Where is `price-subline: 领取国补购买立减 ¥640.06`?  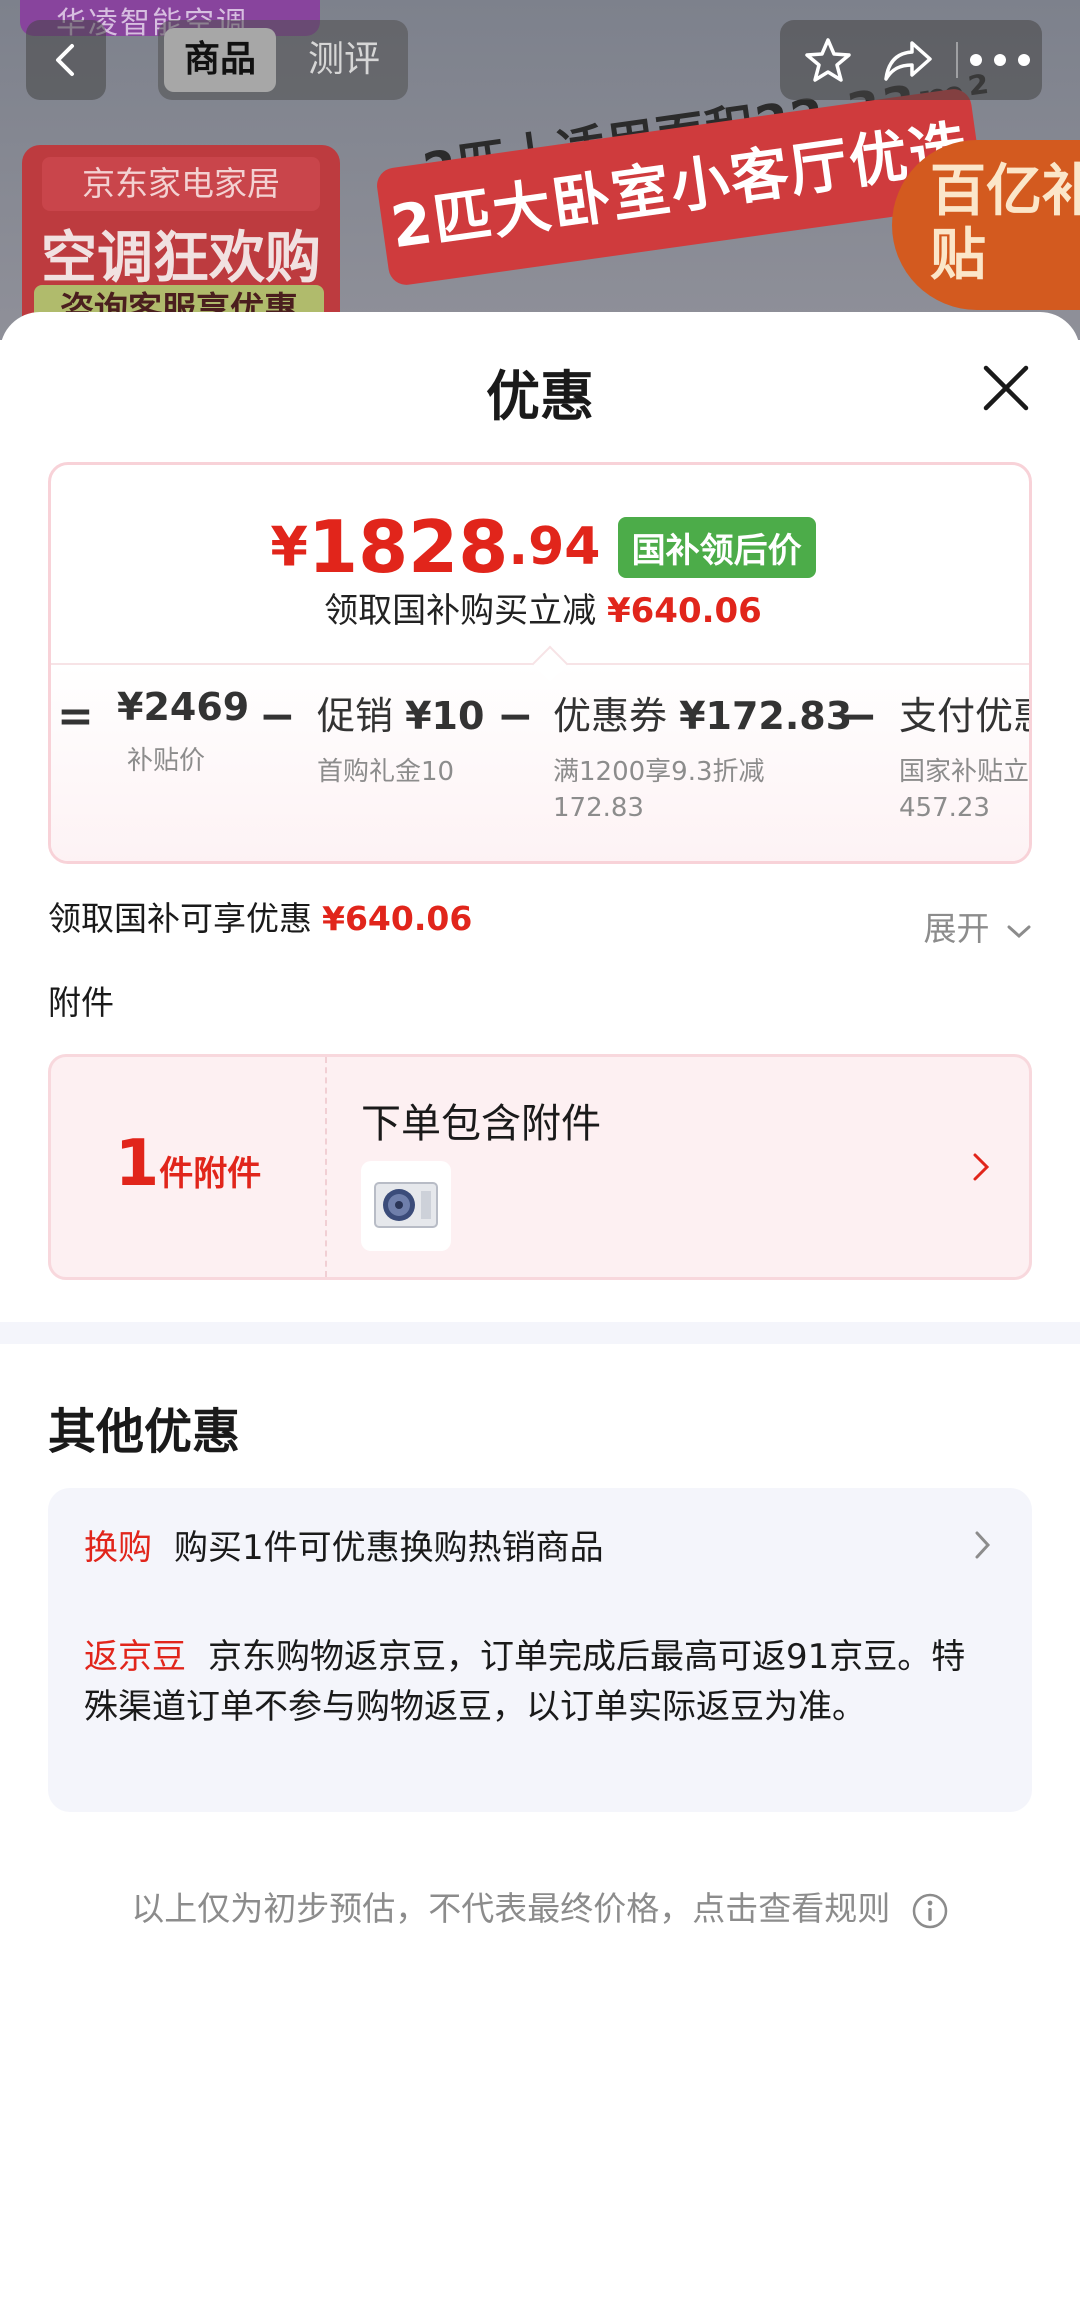
price-subline: 领取国补购买立减 ¥640.06 is located at coordinates (540, 607).